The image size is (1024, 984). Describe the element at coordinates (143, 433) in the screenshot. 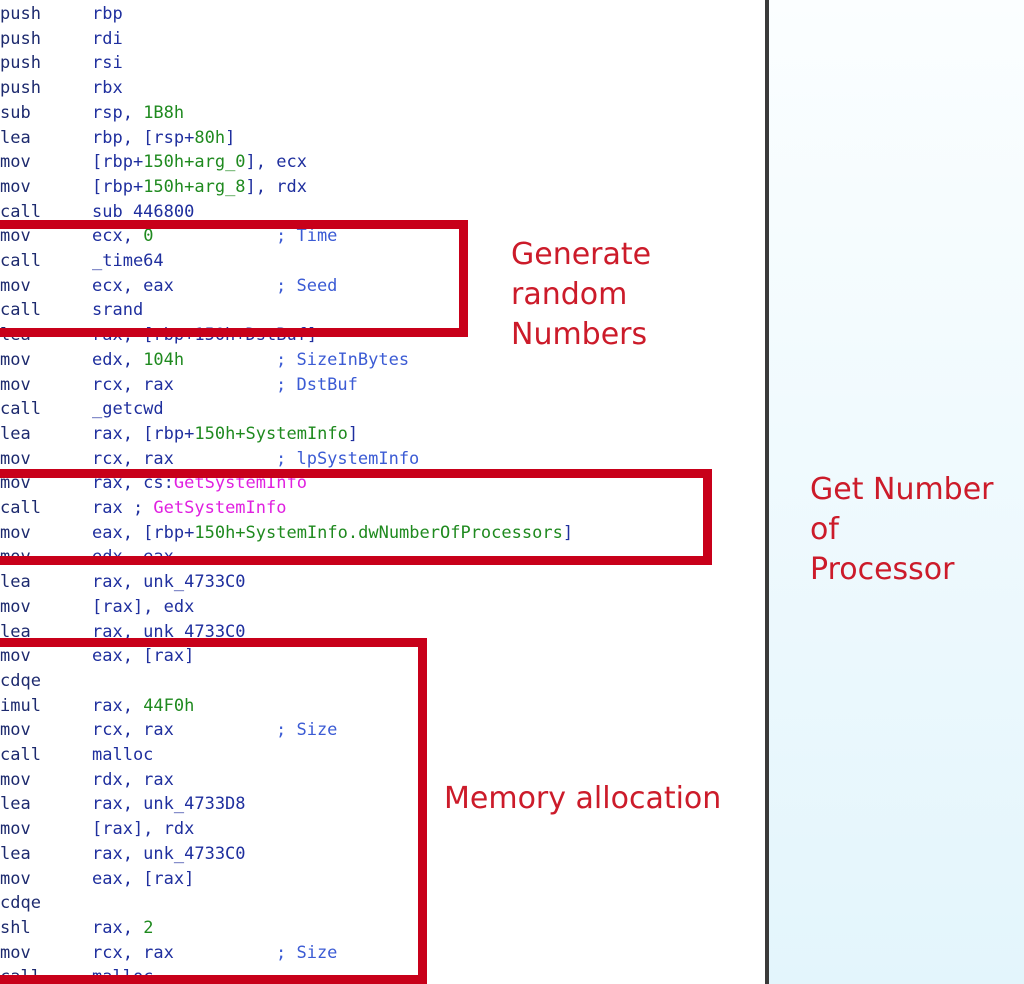

I see `operand-text: rax, [rbp+` at that location.